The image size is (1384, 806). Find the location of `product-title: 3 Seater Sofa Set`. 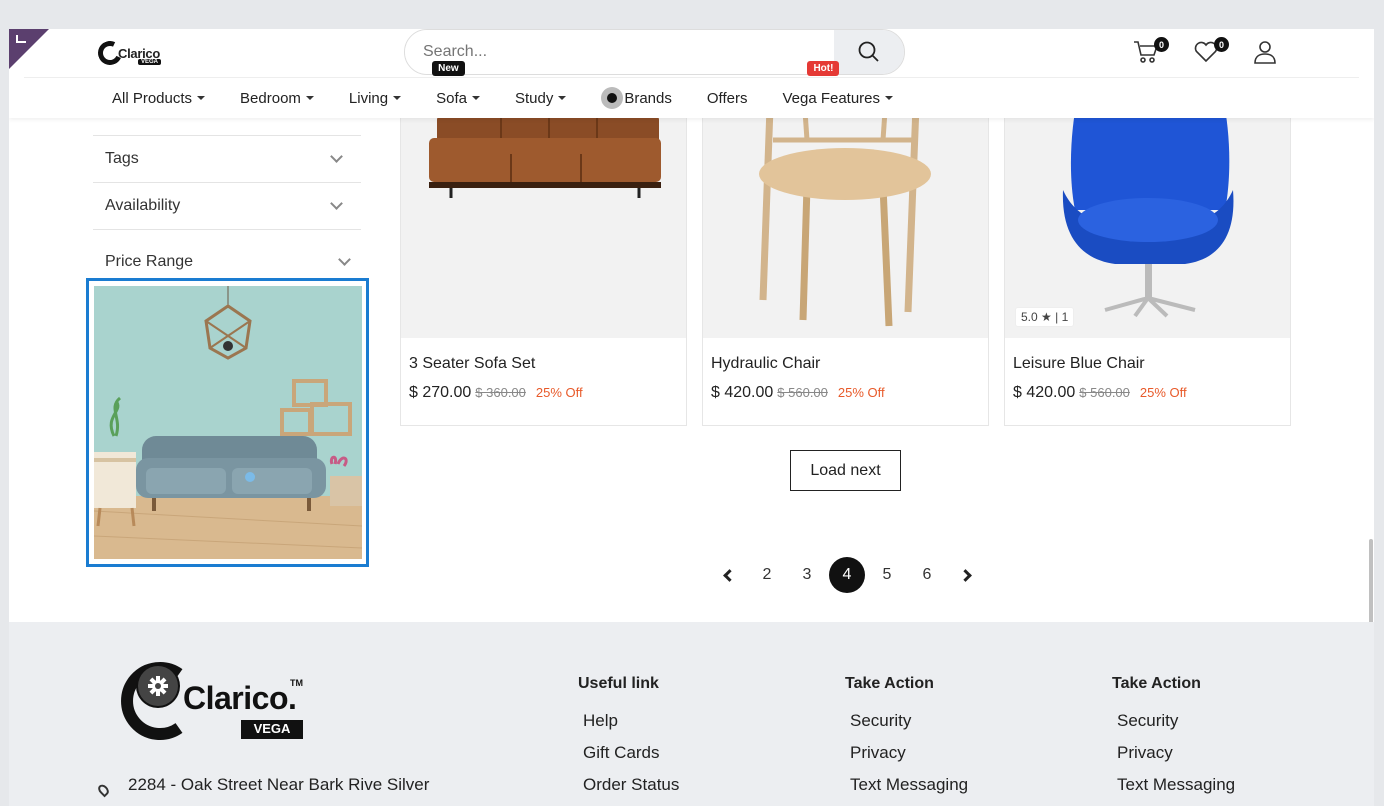

product-title: 3 Seater Sofa Set is located at coordinates (472, 364).